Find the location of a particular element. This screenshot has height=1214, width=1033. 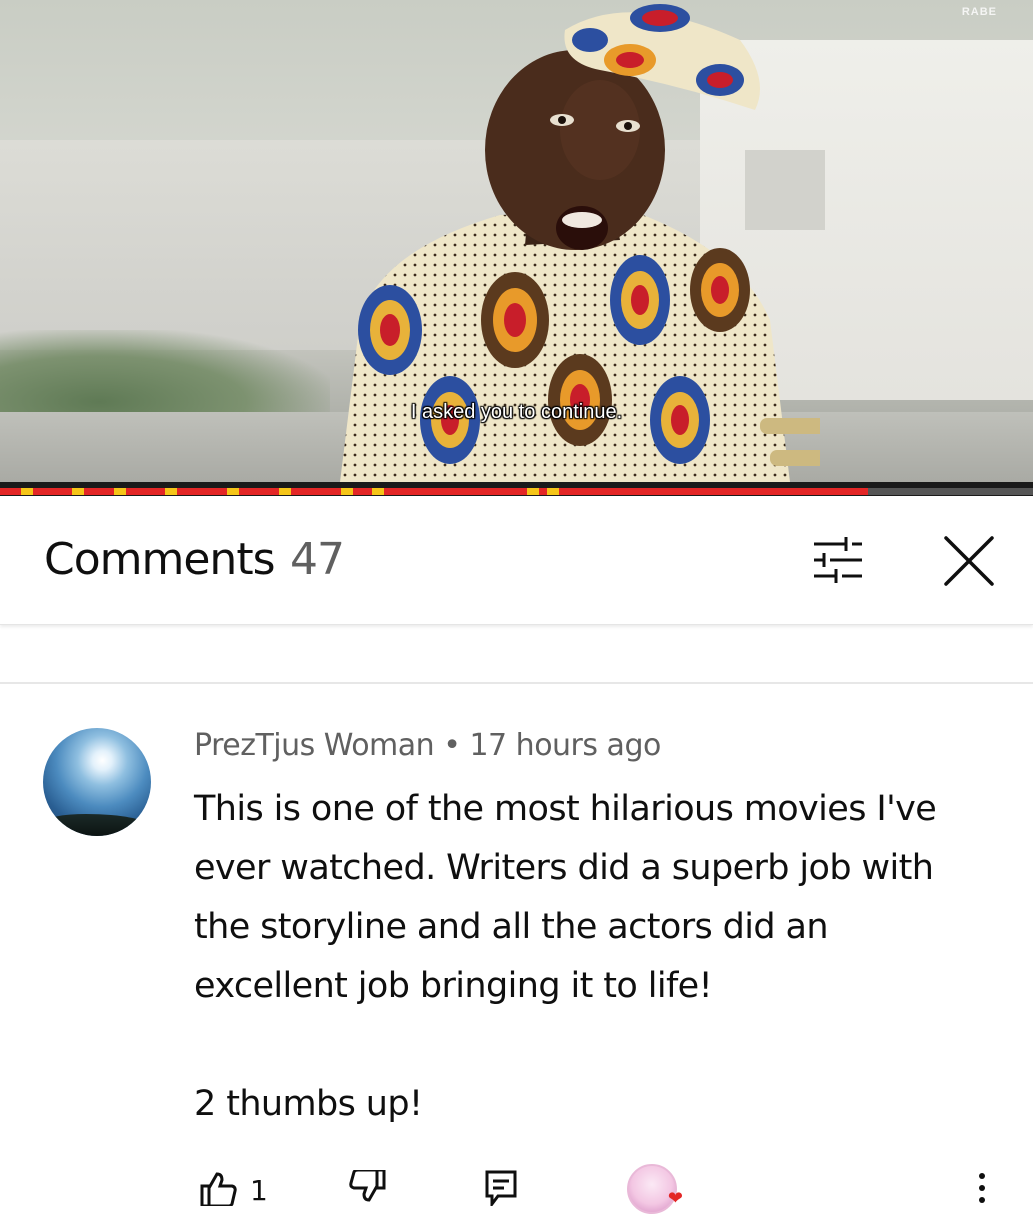

comment-meta: PrezTjus Woman • 17 hours ago is located at coordinates (427, 745).